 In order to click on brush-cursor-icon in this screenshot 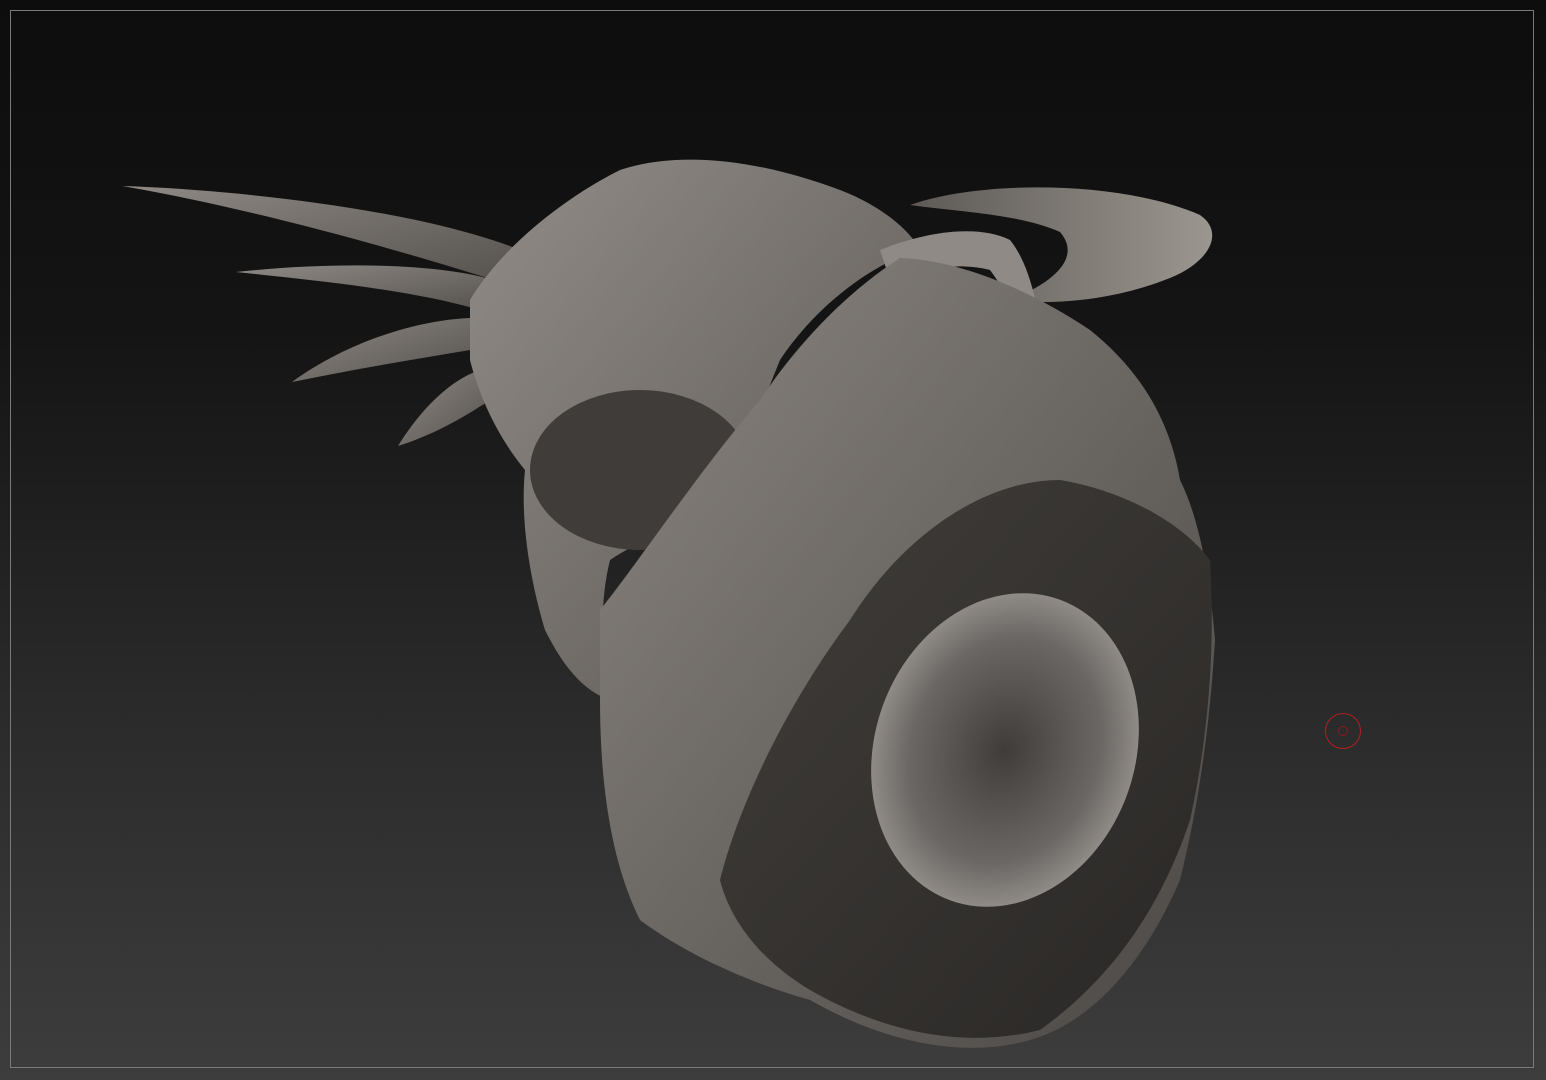, I will do `click(1343, 731)`.